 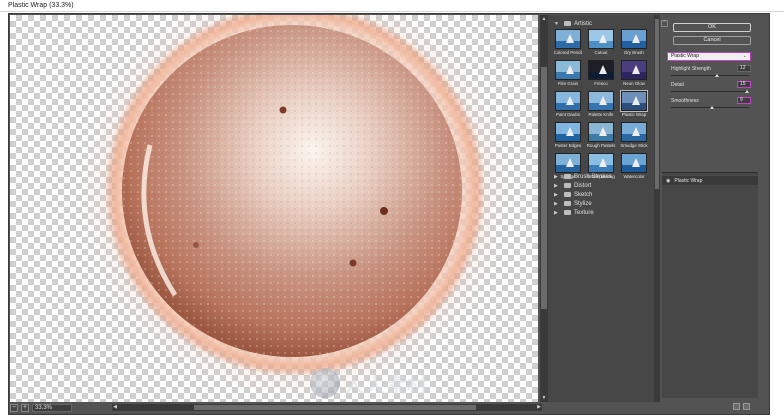 I want to click on zoom-controls: − + 33.3%, so click(x=41, y=408).